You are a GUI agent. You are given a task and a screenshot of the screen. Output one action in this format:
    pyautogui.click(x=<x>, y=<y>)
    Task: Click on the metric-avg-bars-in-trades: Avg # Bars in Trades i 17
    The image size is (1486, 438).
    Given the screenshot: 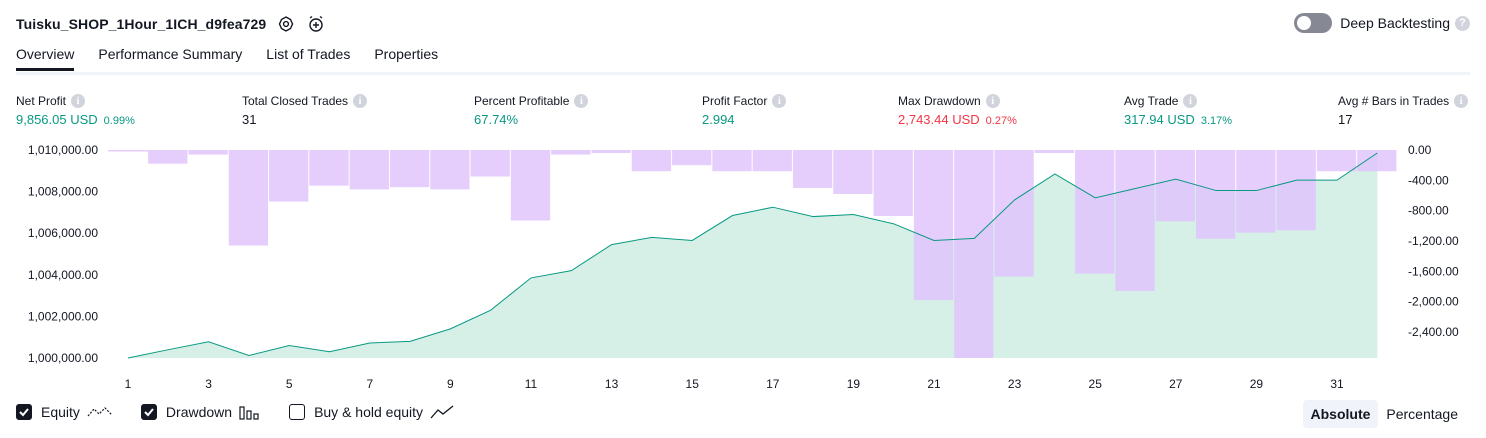 What is the action you would take?
    pyautogui.click(x=1403, y=110)
    